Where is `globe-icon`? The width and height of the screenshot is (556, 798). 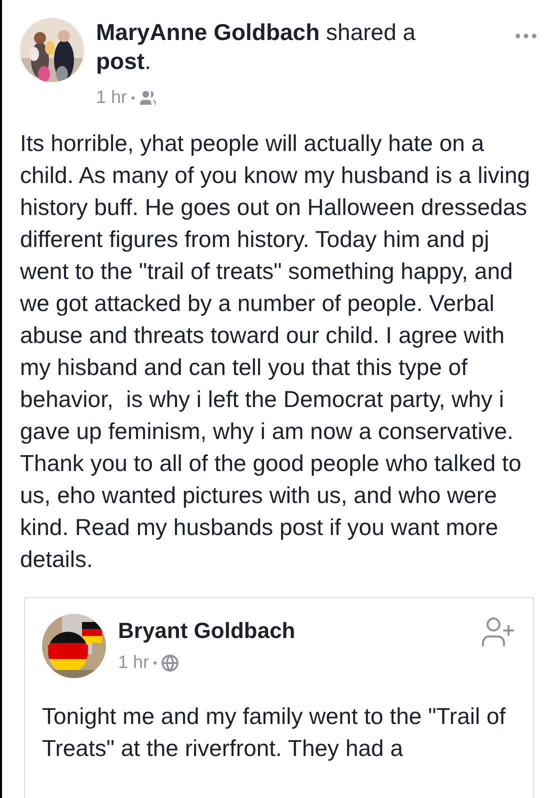 globe-icon is located at coordinates (170, 663).